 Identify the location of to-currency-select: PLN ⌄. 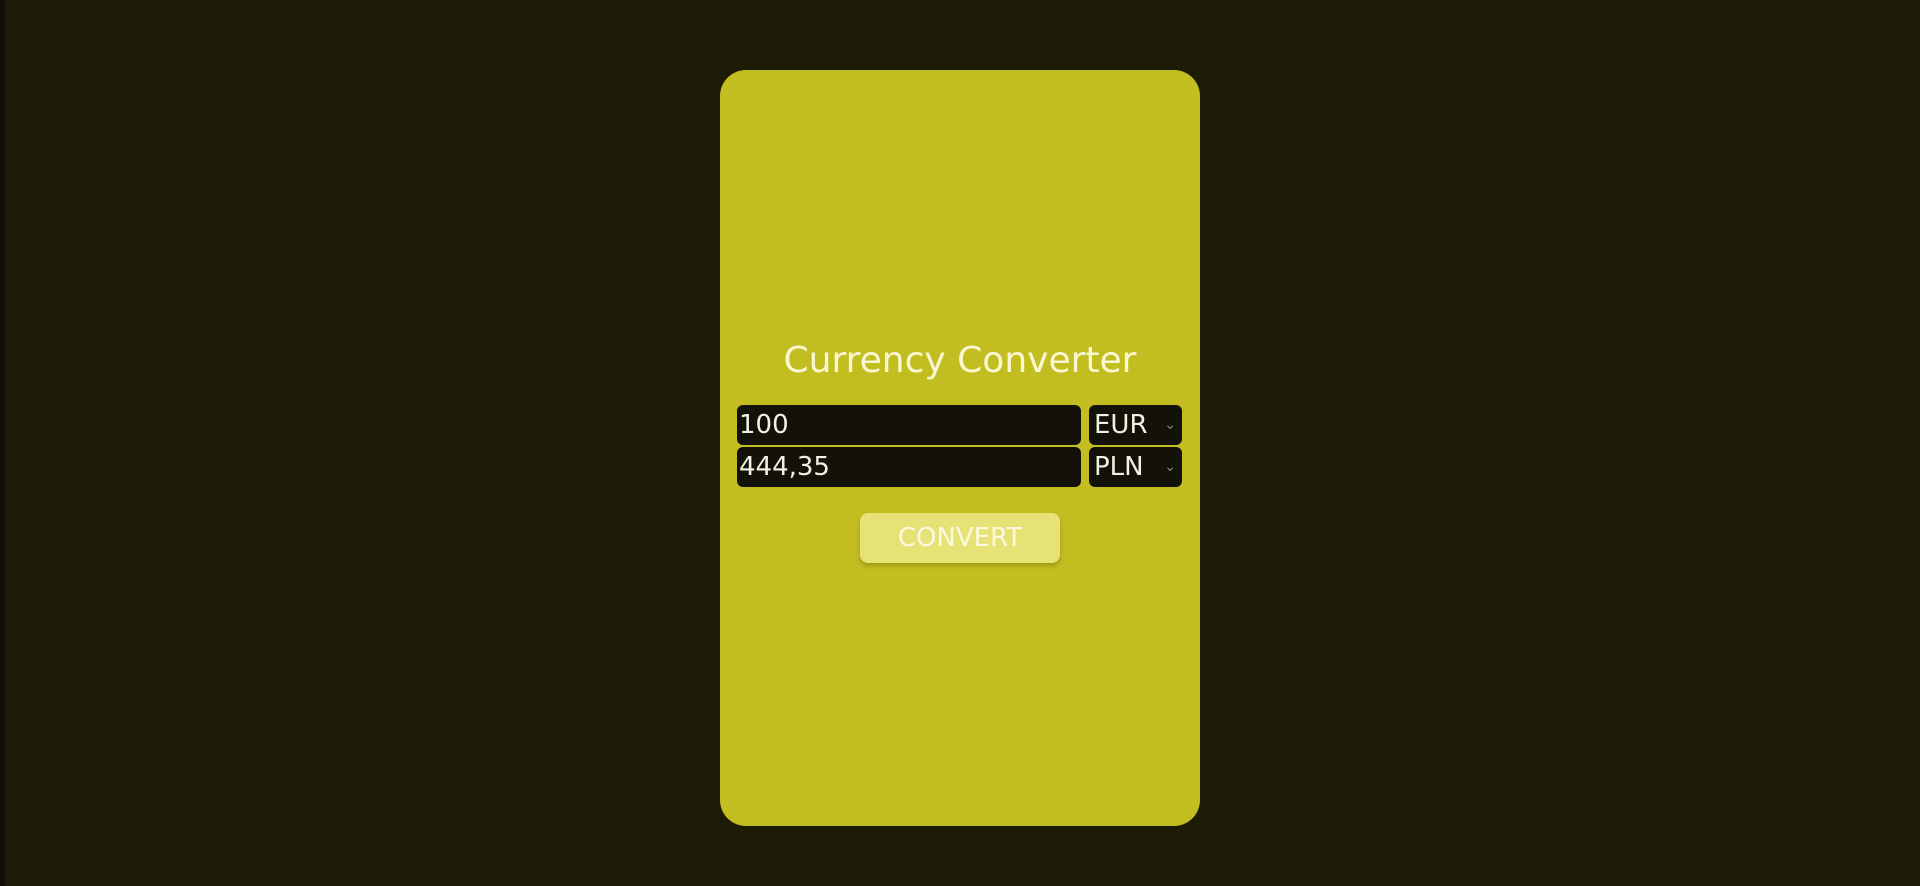
(1135, 467).